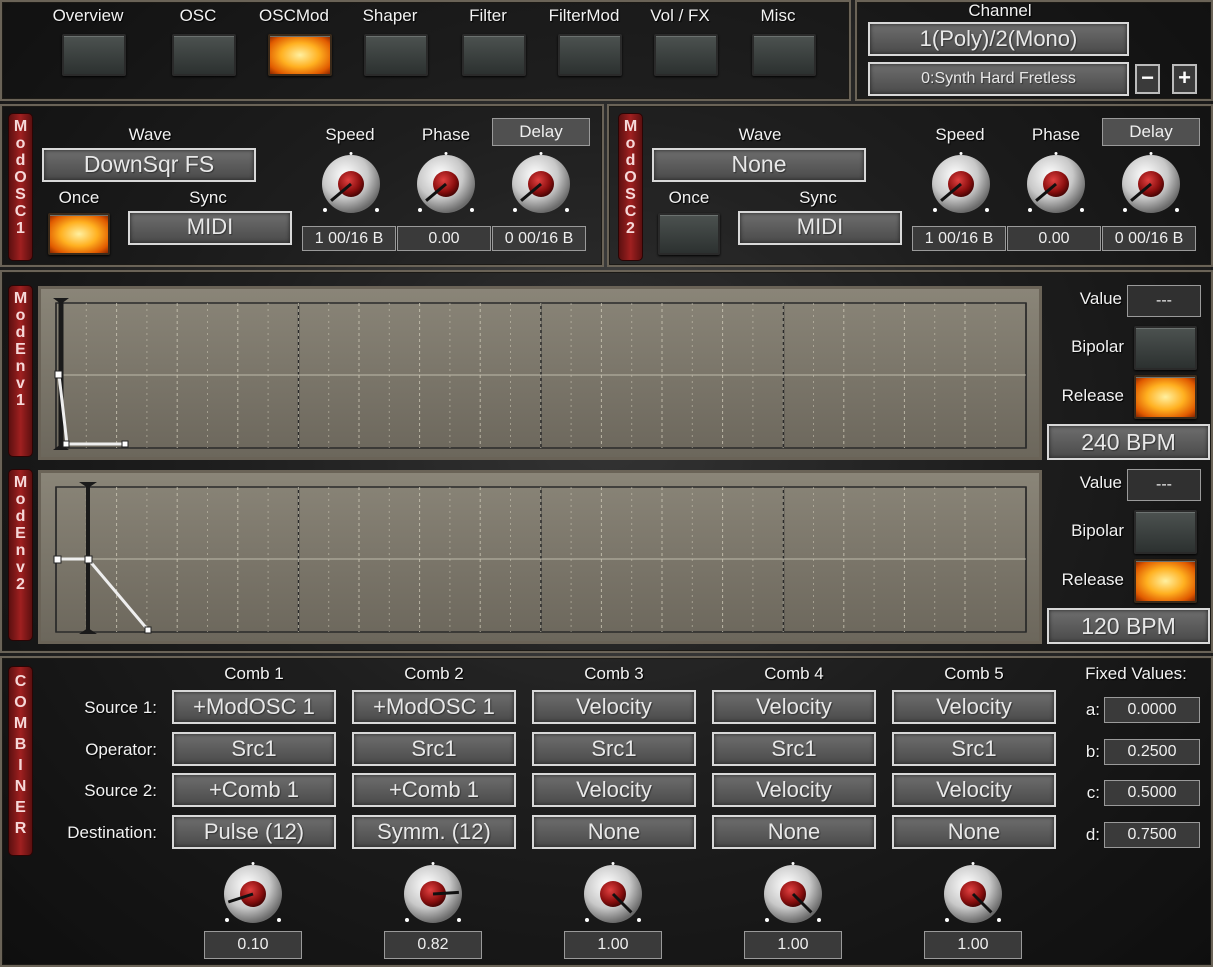 The image size is (1213, 967). What do you see at coordinates (630, 177) in the screenshot?
I see `tab-letter: O` at bounding box center [630, 177].